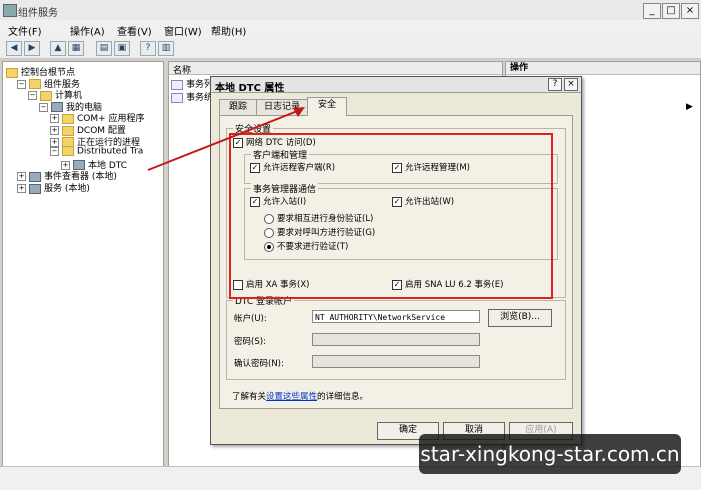  I want to click on arrow-line, so click(224, 140).